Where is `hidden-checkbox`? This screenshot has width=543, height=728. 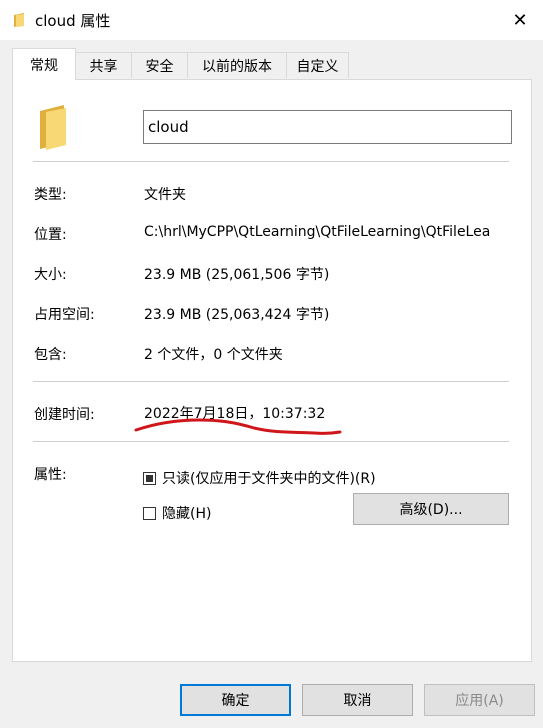
hidden-checkbox is located at coordinates (149, 513).